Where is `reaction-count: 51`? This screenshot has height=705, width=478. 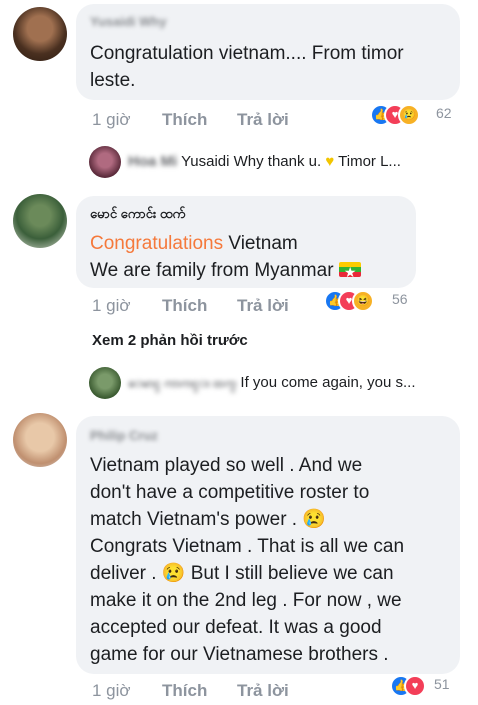 reaction-count: 51 is located at coordinates (442, 684).